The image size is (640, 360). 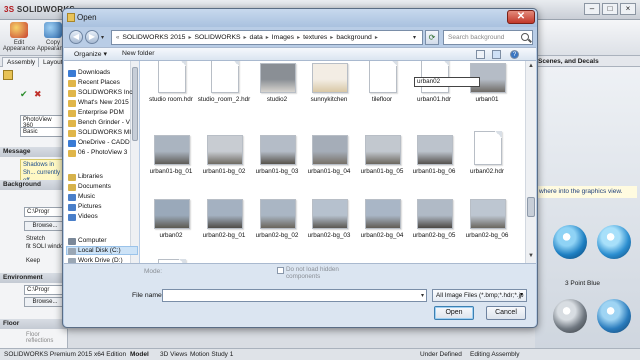 I want to click on filename-input, so click(x=294, y=295).